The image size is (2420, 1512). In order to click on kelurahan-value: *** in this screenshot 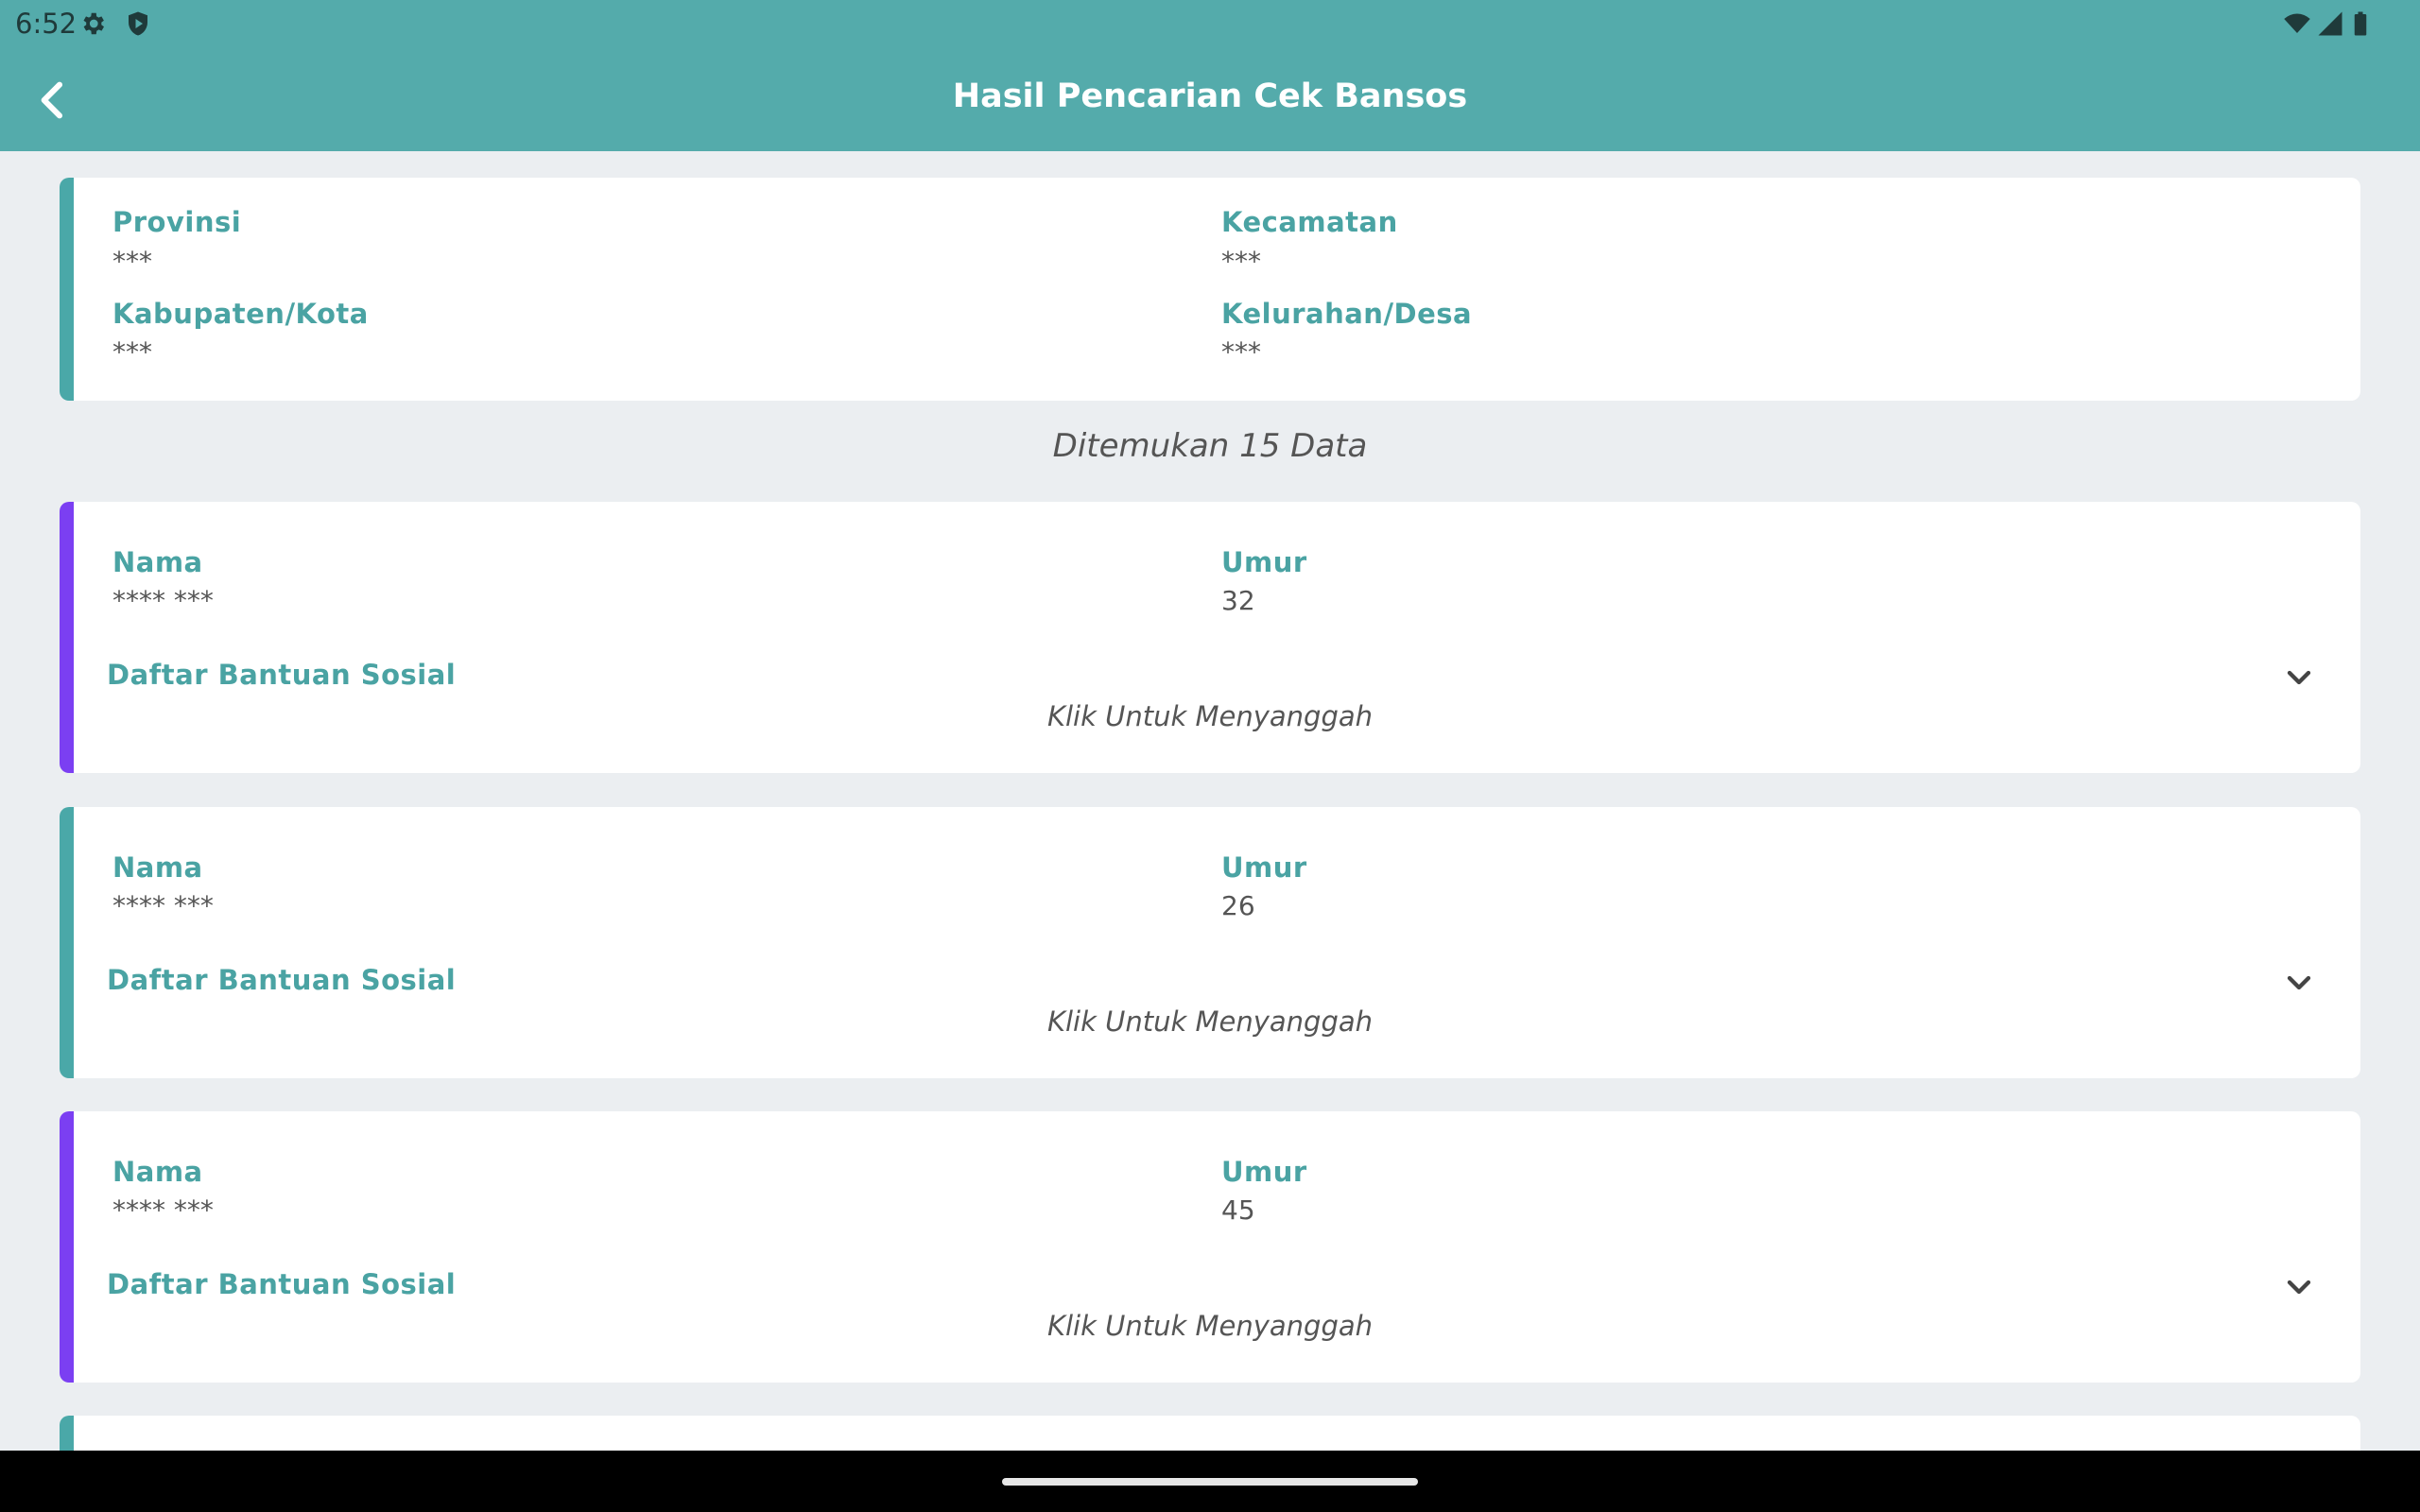, I will do `click(1241, 352)`.